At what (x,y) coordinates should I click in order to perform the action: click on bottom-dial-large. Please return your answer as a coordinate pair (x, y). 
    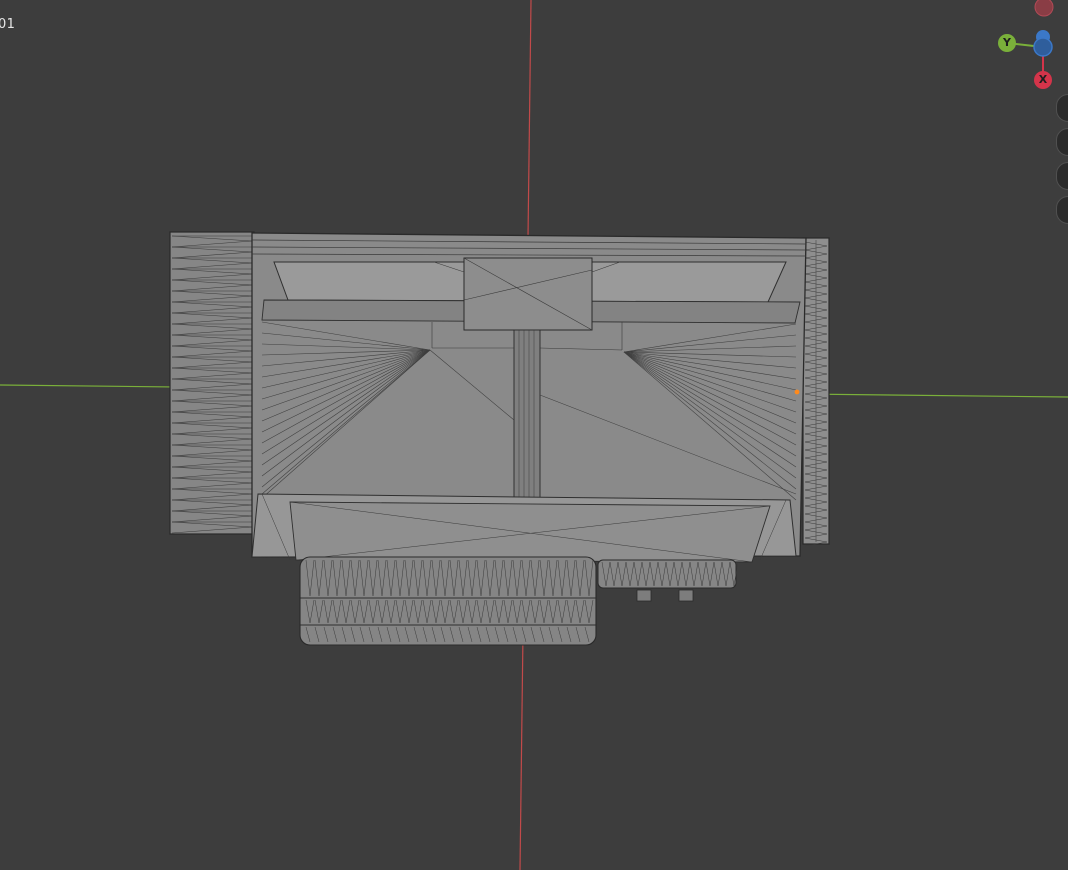
    Looking at the image, I should click on (448, 601).